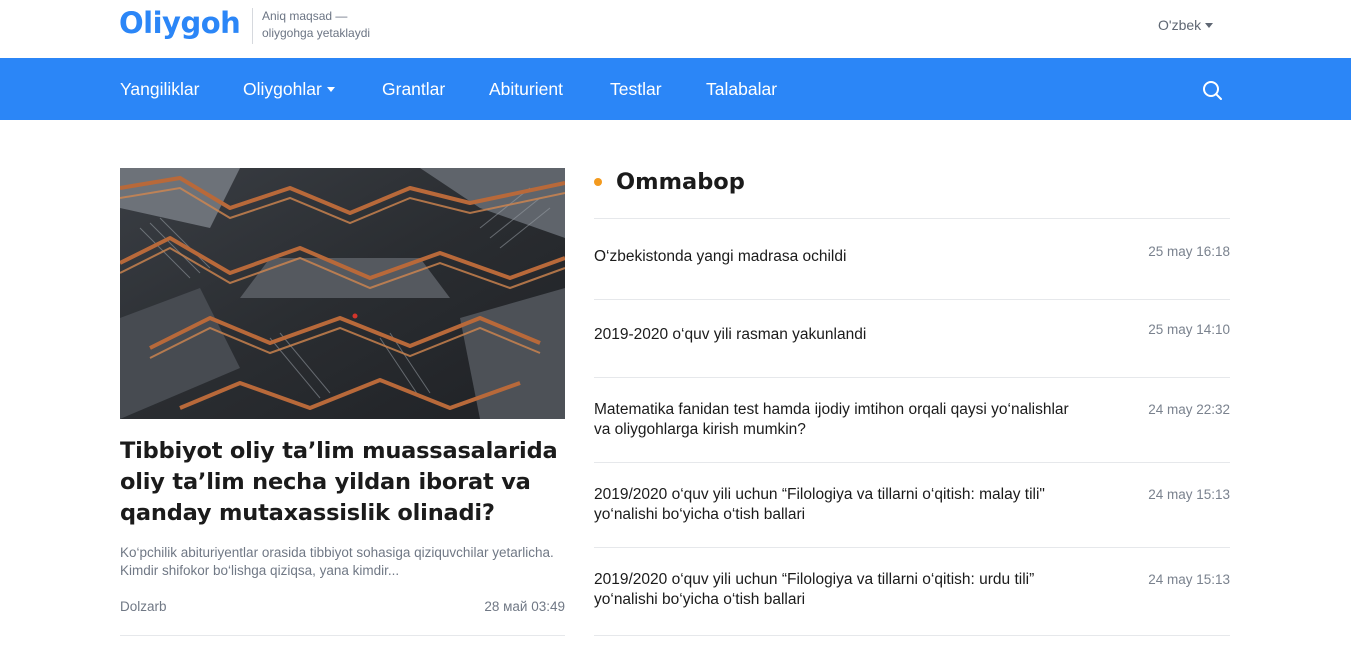 Image resolution: width=1351 pixels, height=650 pixels. I want to click on nav-item-oliygohlar: Oliygohlar, so click(289, 89).